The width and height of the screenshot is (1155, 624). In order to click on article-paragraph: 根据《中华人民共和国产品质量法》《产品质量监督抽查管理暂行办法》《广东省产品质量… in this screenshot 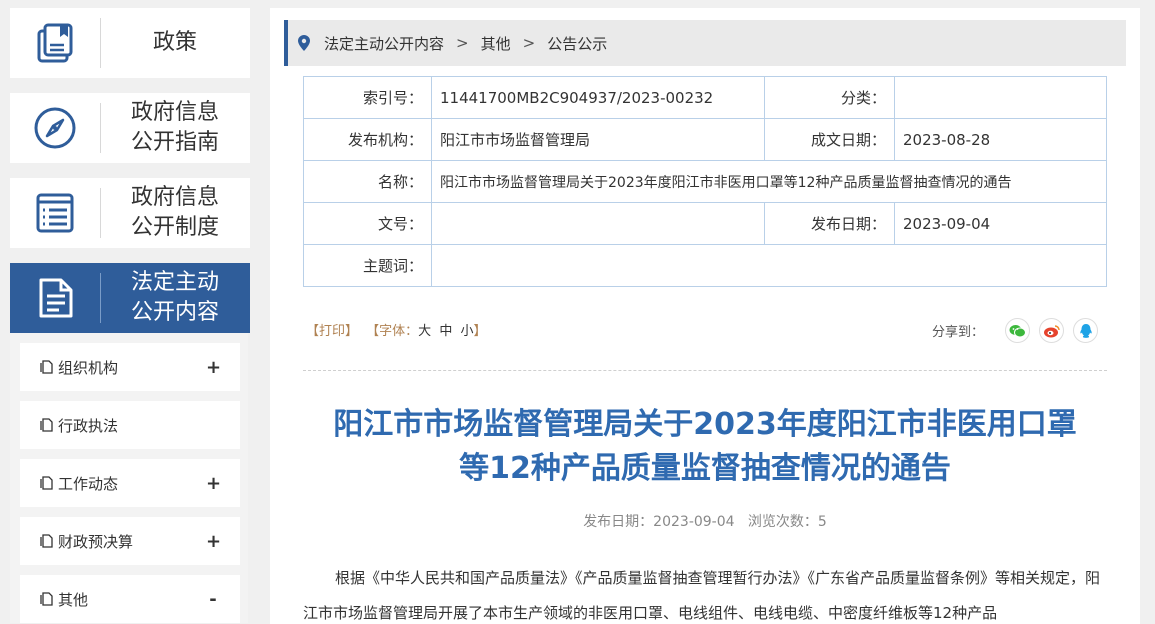, I will do `click(702, 595)`.